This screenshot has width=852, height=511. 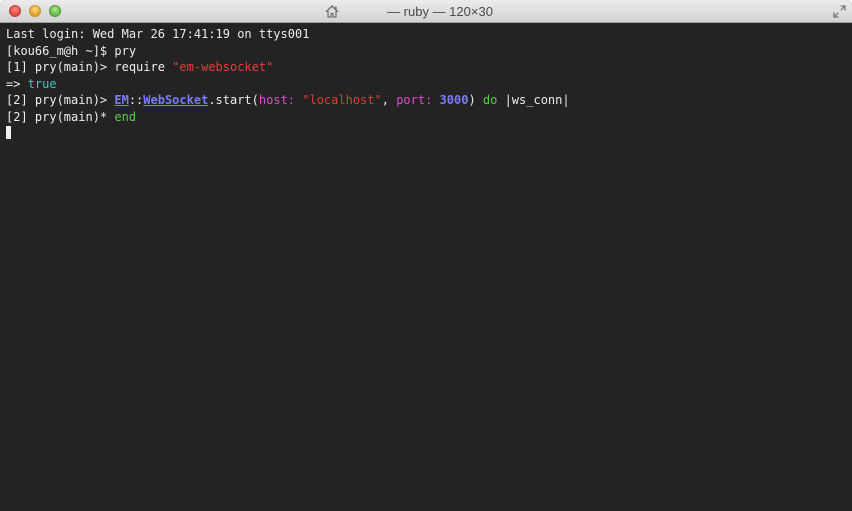 What do you see at coordinates (429, 133) in the screenshot?
I see `cursor-line` at bounding box center [429, 133].